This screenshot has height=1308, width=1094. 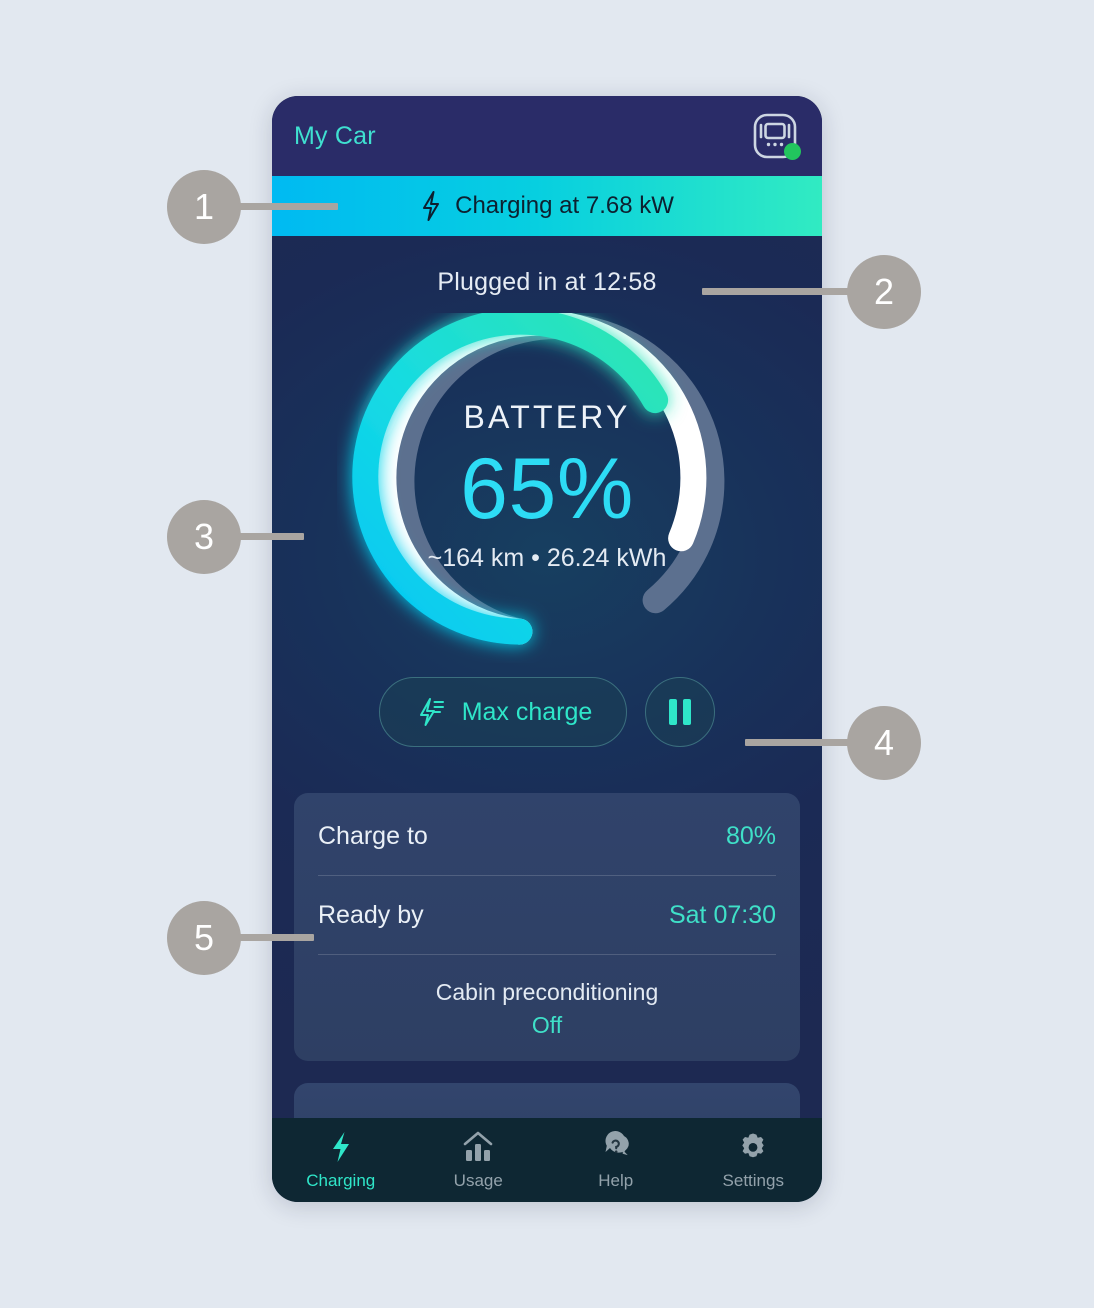 I want to click on tab-charging: Charging, so click(x=341, y=1160).